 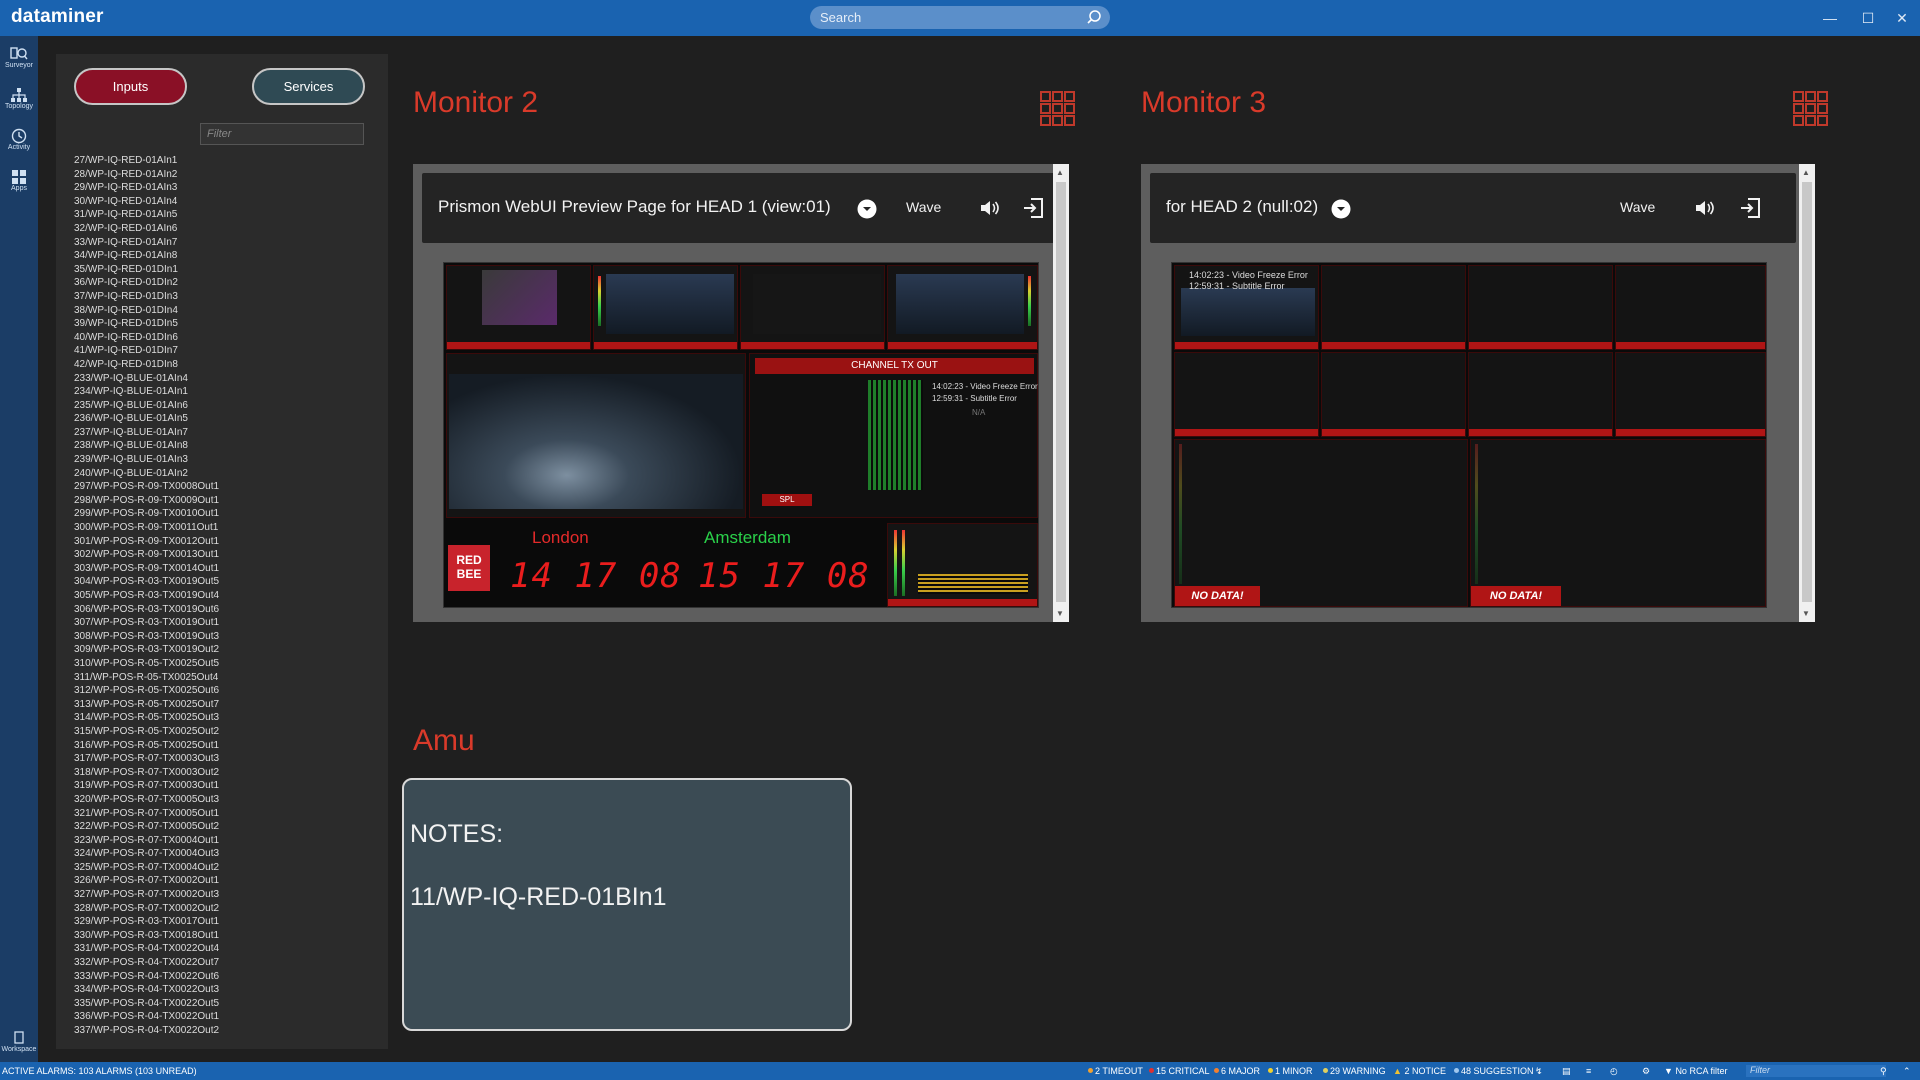 I want to click on input-list-item: 319/WP-POS-R-07-TX0003Out1, so click(x=224, y=786).